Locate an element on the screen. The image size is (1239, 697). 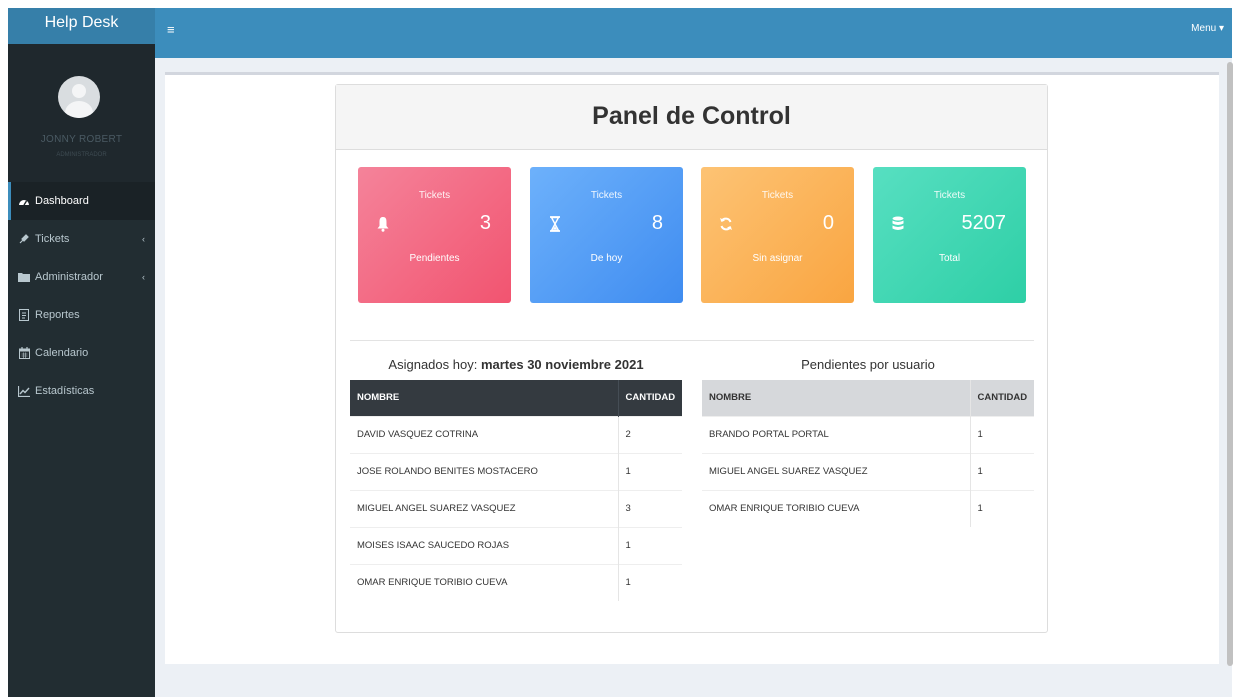
divider is located at coordinates (692, 340).